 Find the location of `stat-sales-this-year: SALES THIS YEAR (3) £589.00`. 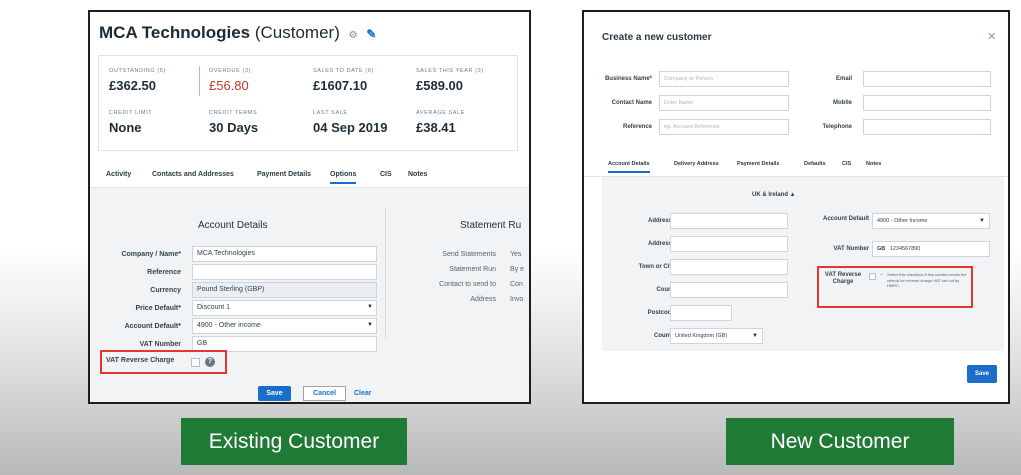

stat-sales-this-year: SALES THIS YEAR (3) £589.00 is located at coordinates (466, 80).